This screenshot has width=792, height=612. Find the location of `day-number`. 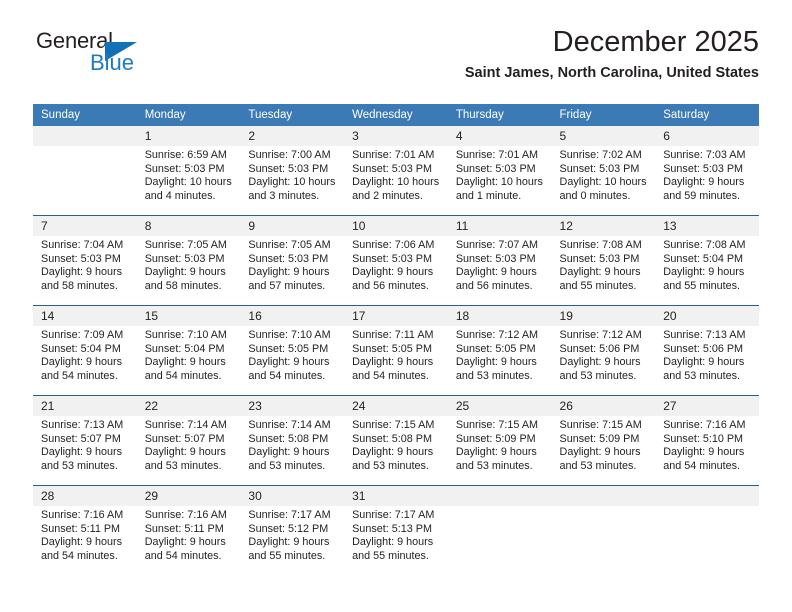

day-number is located at coordinates (707, 496).